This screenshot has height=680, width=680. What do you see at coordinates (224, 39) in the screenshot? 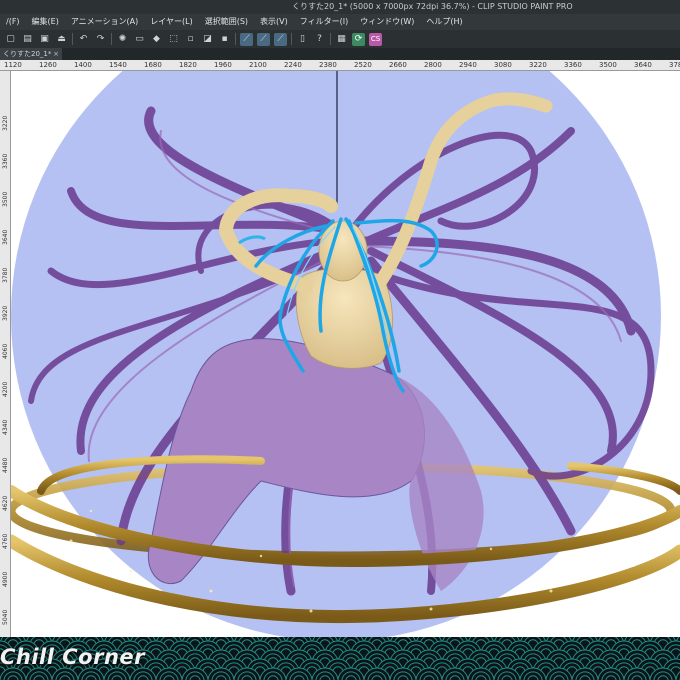
I see `crop-icon: ▪` at bounding box center [224, 39].